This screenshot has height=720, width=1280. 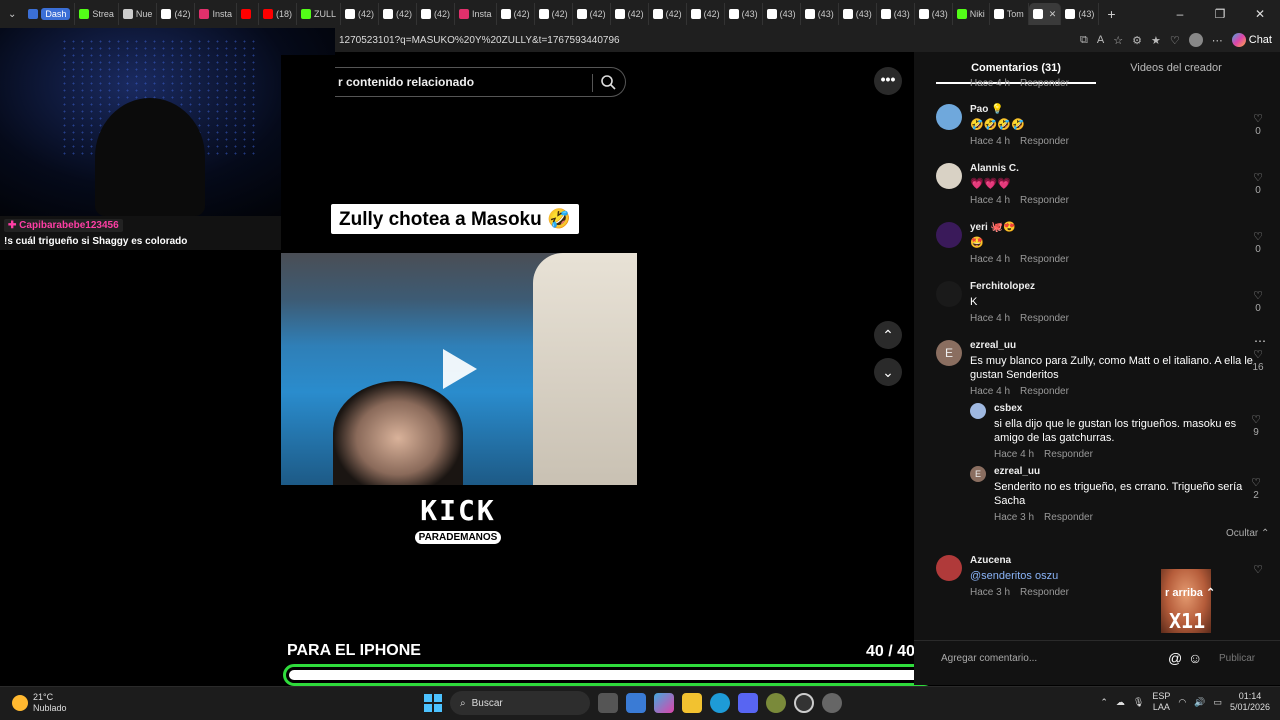 I want to click on edge-icon, so click(x=720, y=703).